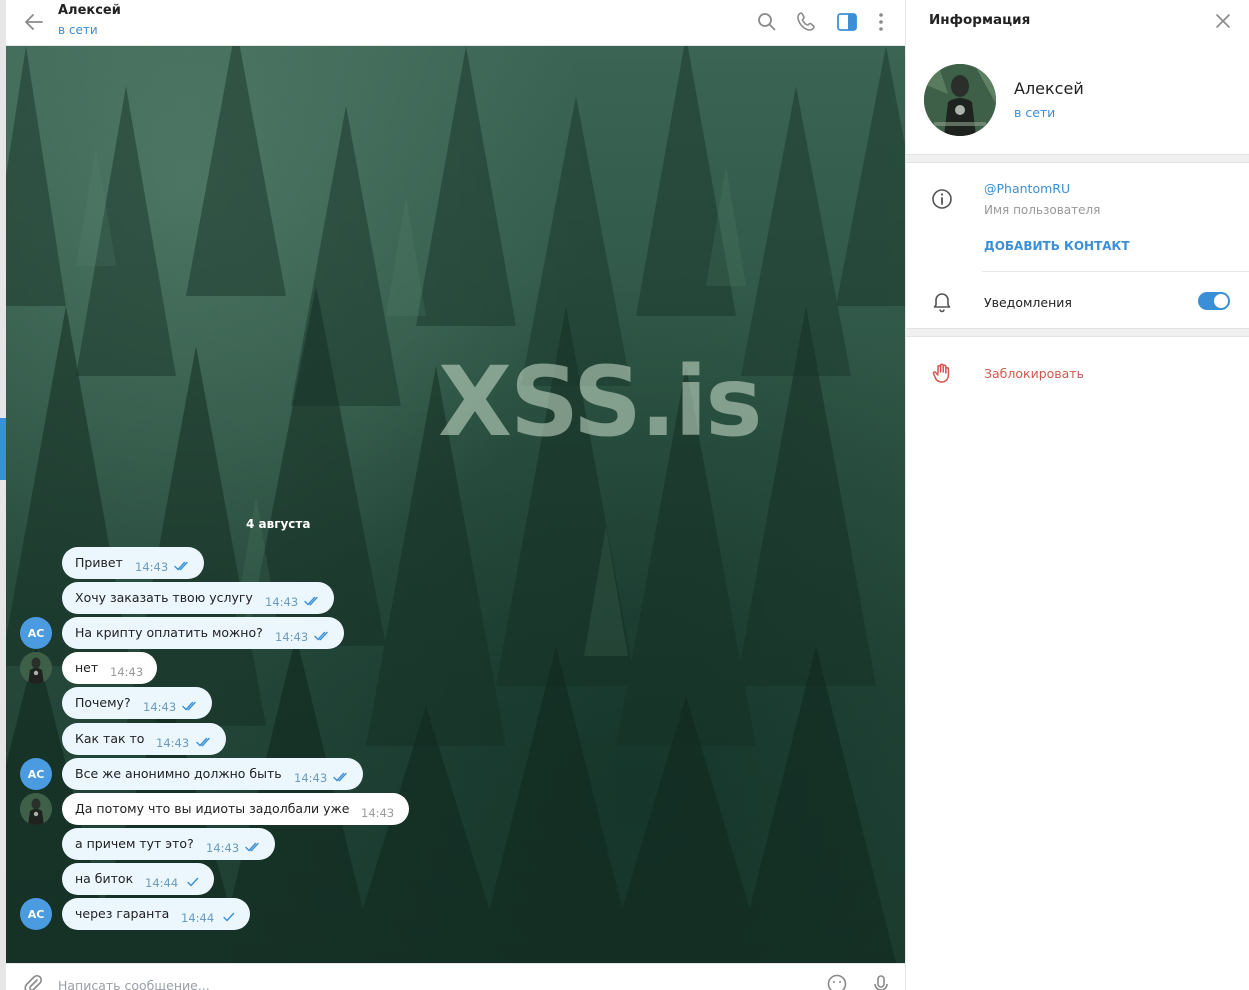 Image resolution: width=1249 pixels, height=990 pixels. I want to click on username-label: Имя пользователя, so click(1042, 210).